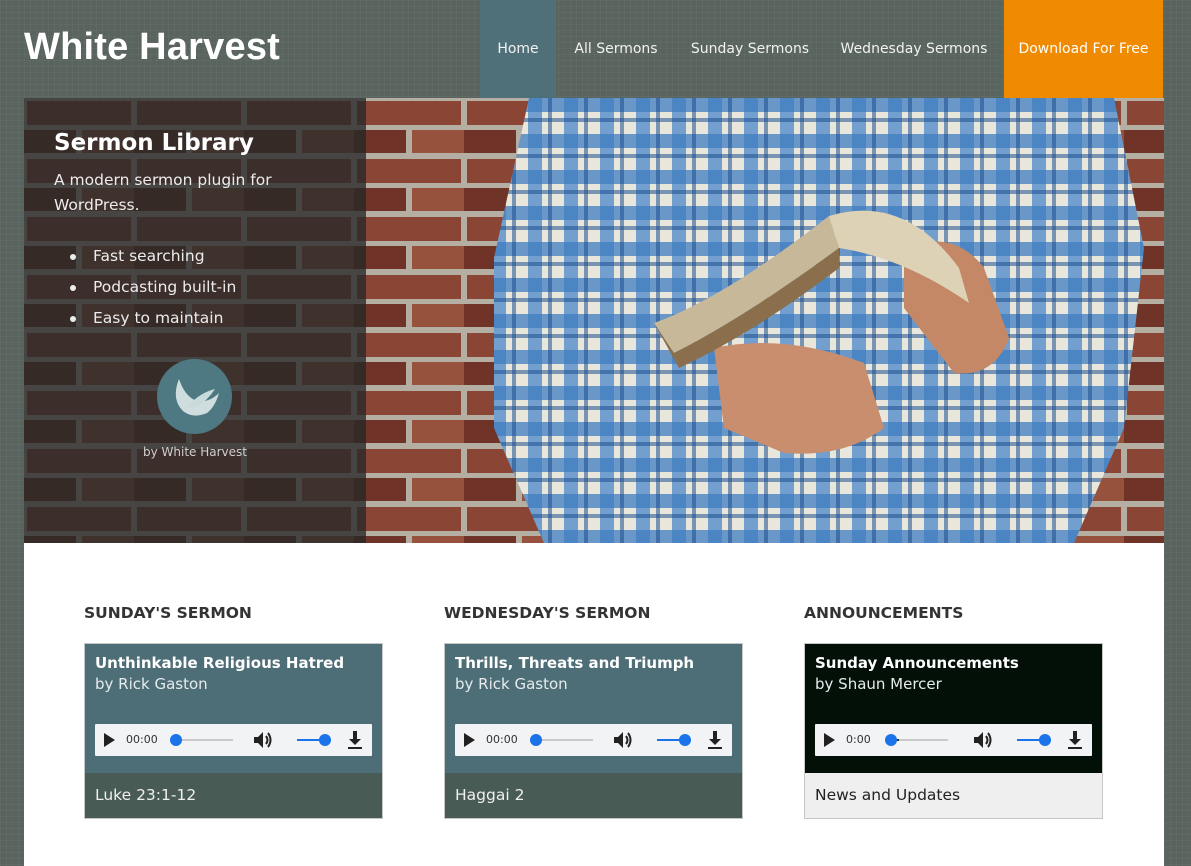 This screenshot has width=1191, height=866. I want to click on logo-caption: by White Harvest, so click(195, 452).